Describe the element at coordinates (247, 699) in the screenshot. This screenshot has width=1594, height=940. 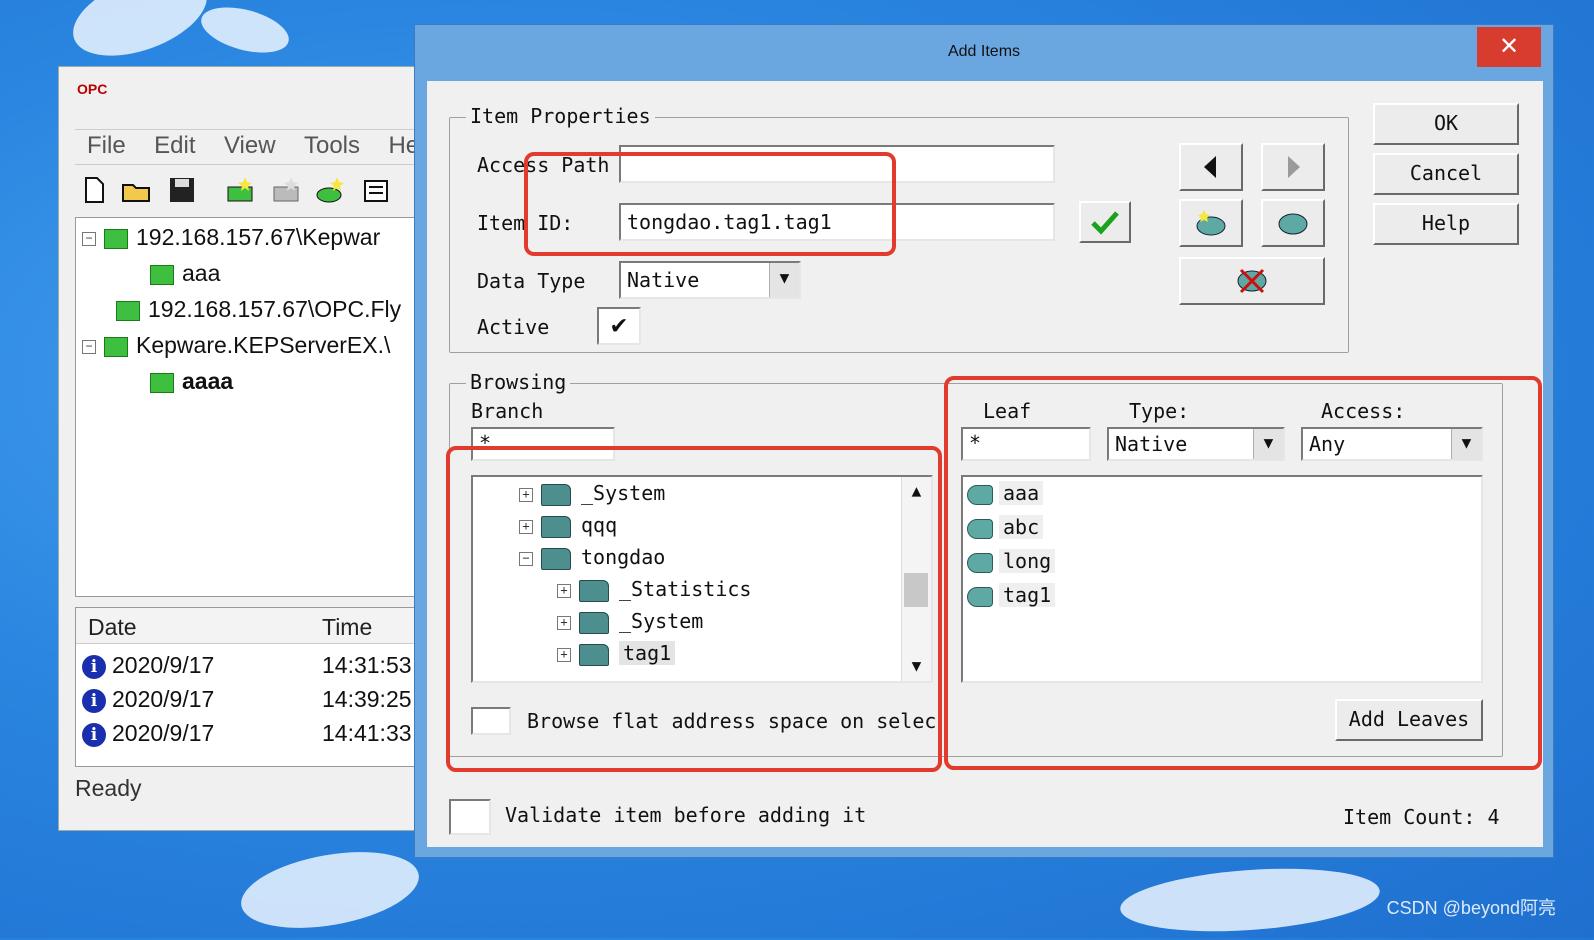
I see `log-row: i 2020/9/17 14:39:25` at that location.